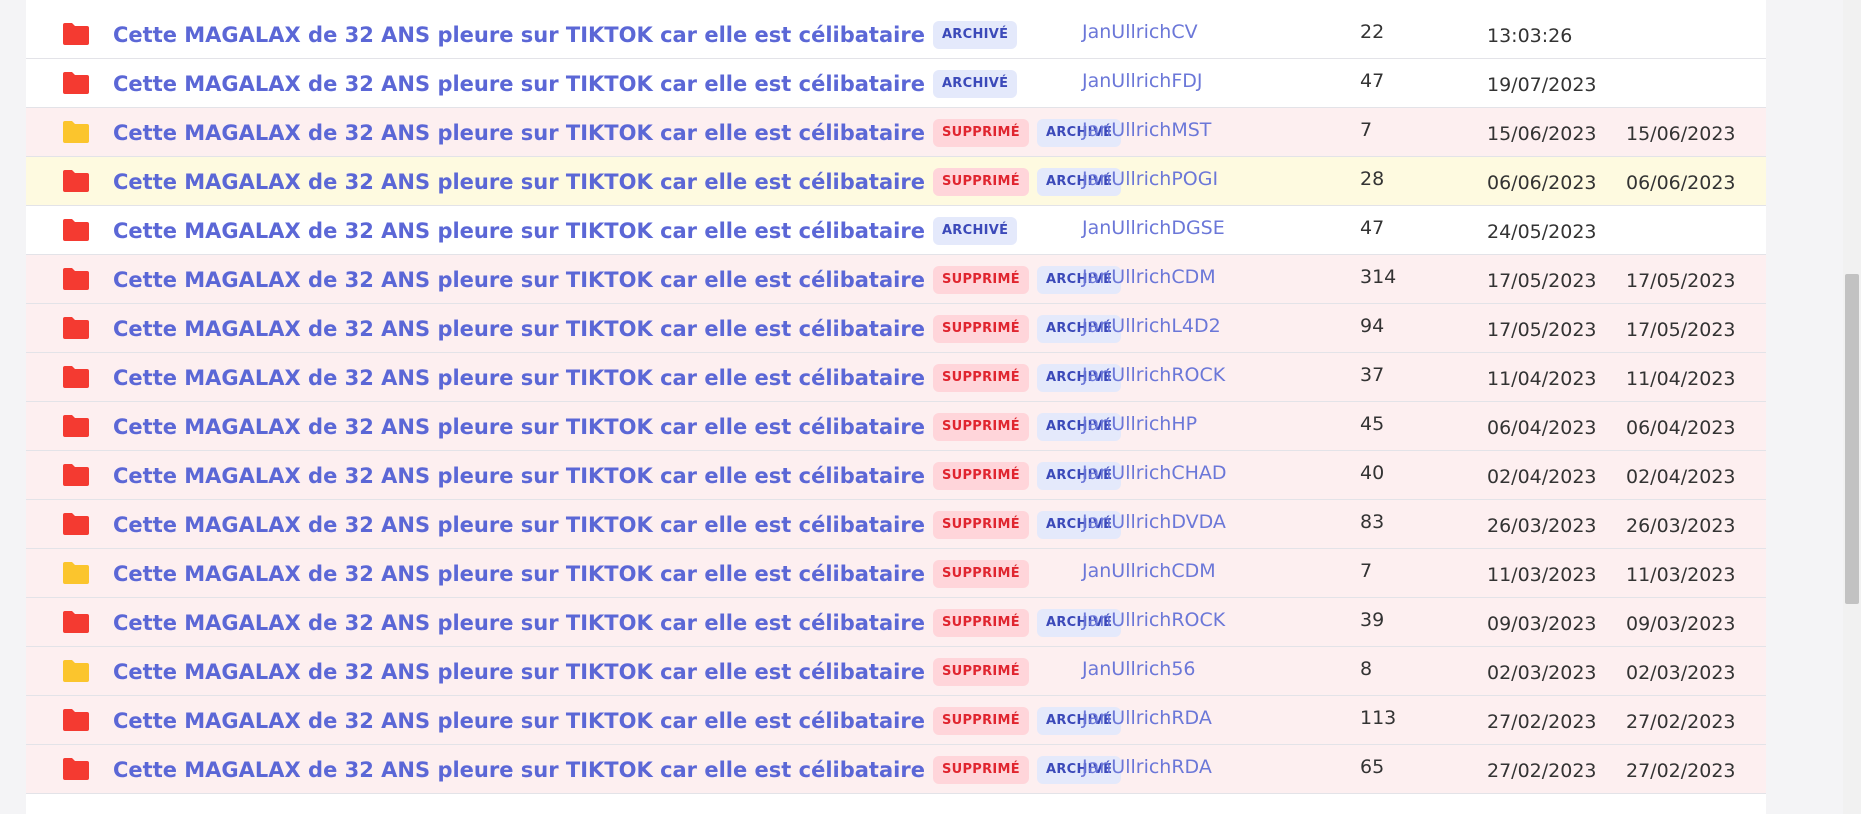 The width and height of the screenshot is (1861, 814). I want to click on topic-author-link: JanUllrichL4D2, so click(1151, 326).